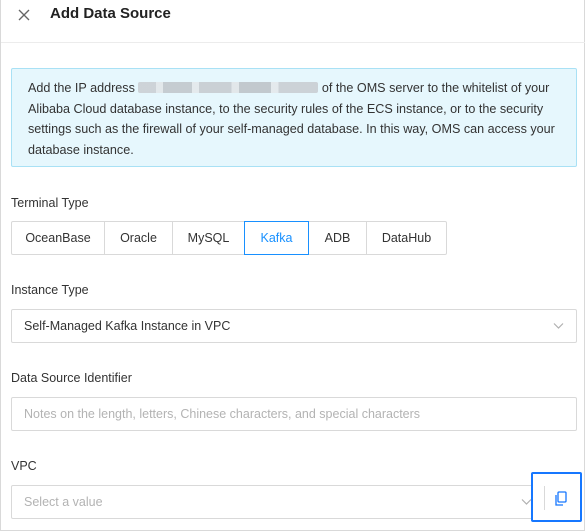 The width and height of the screenshot is (585, 531). I want to click on vpc-copy-button, so click(556, 497).